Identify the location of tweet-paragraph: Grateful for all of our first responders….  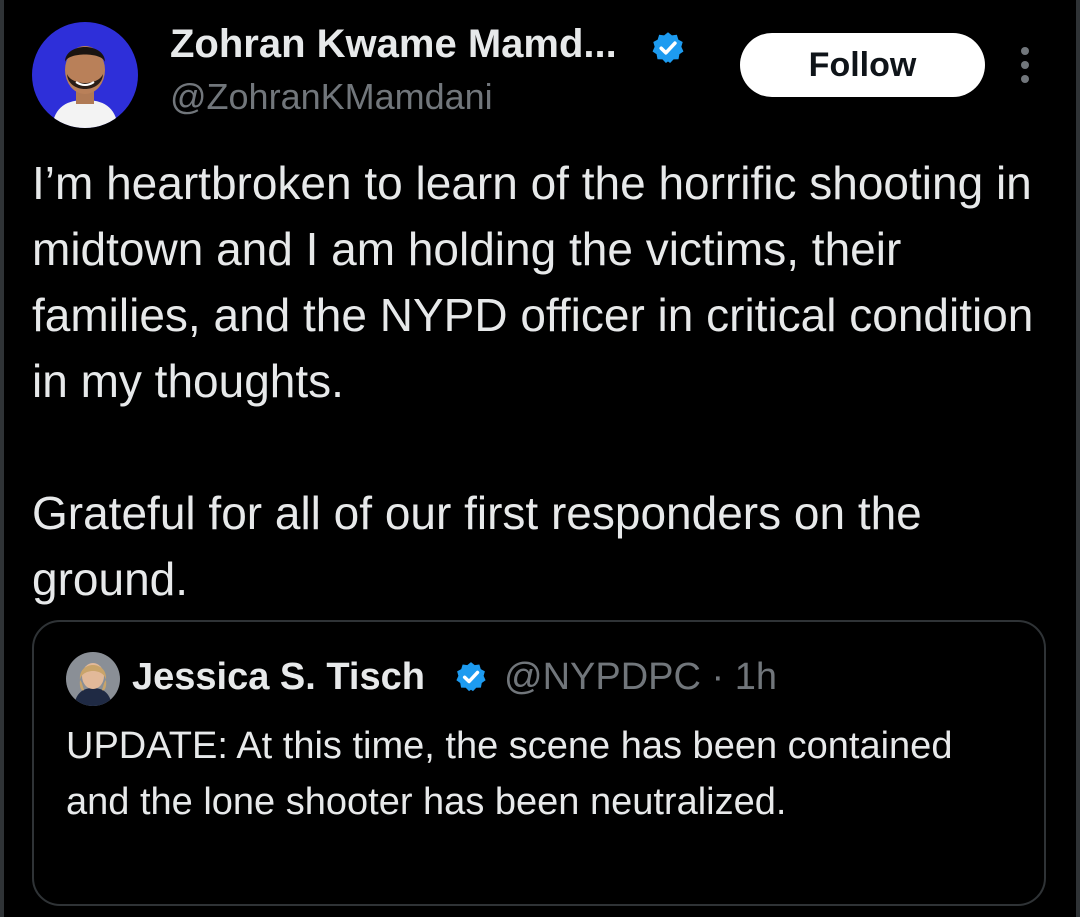
(477, 546).